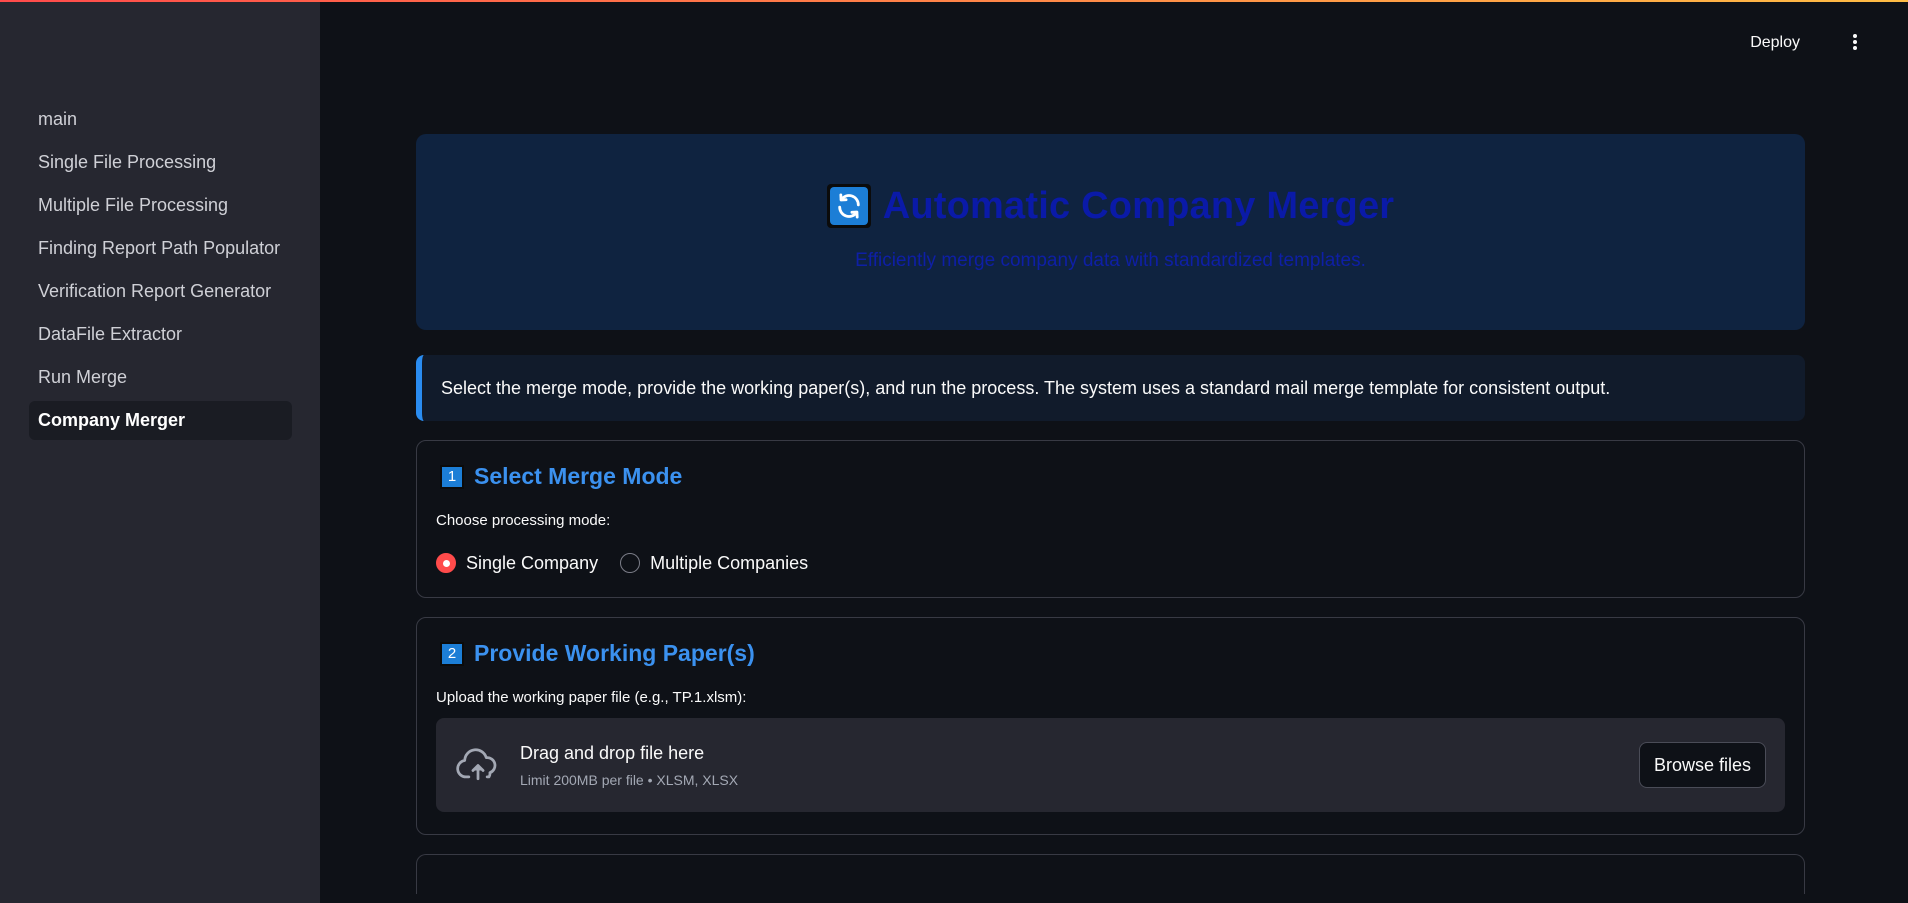  What do you see at coordinates (578, 476) in the screenshot?
I see `step1-title: Select Merge Mode` at bounding box center [578, 476].